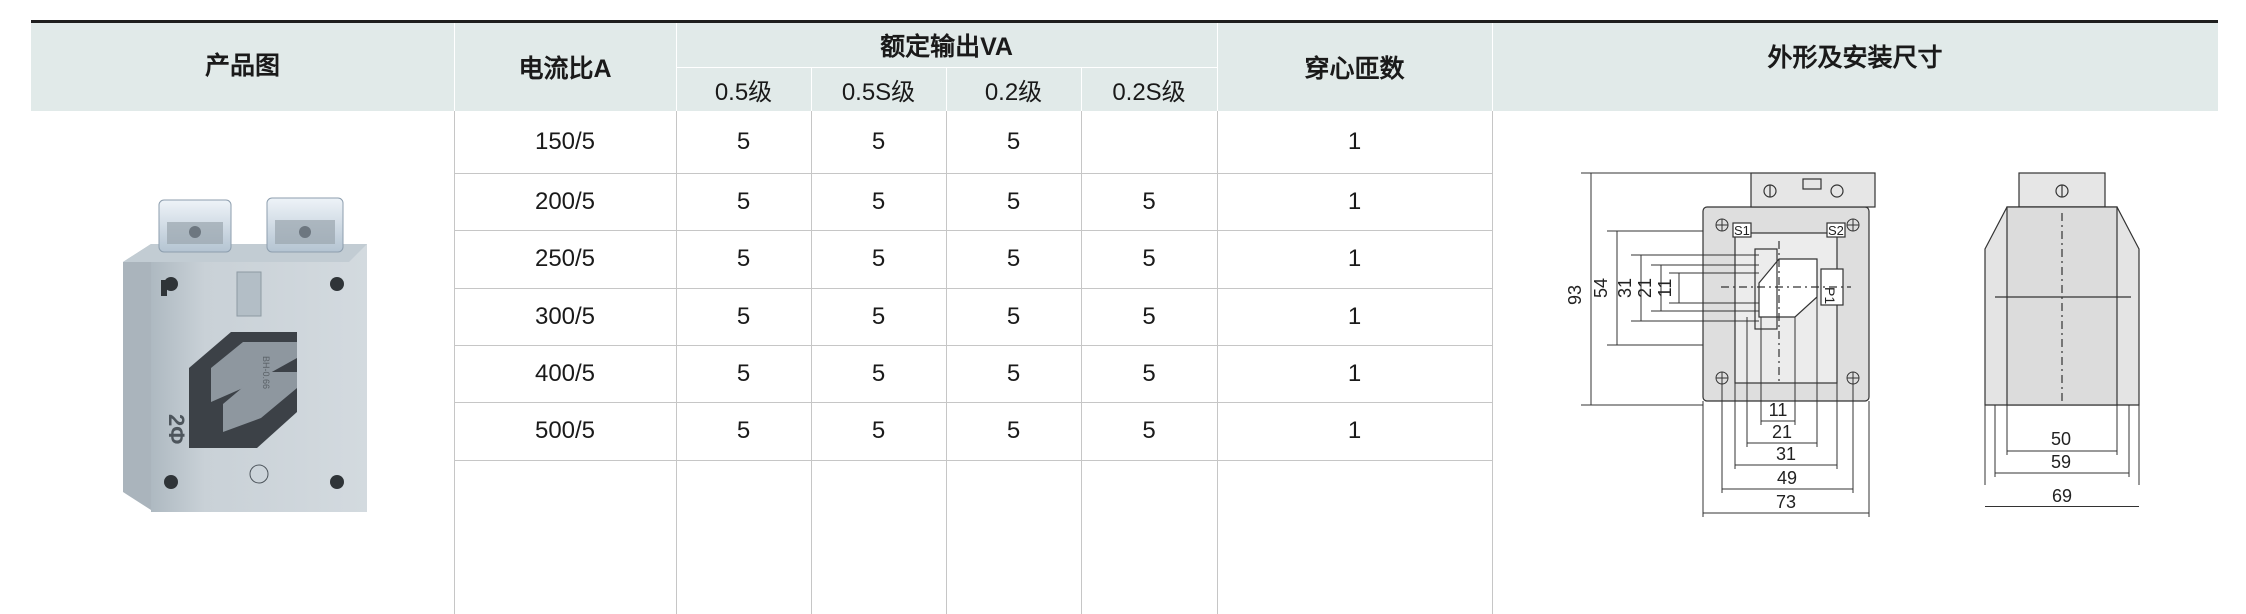 The width and height of the screenshot is (2246, 614). I want to click on dim-side-59: 59, so click(2061, 462).